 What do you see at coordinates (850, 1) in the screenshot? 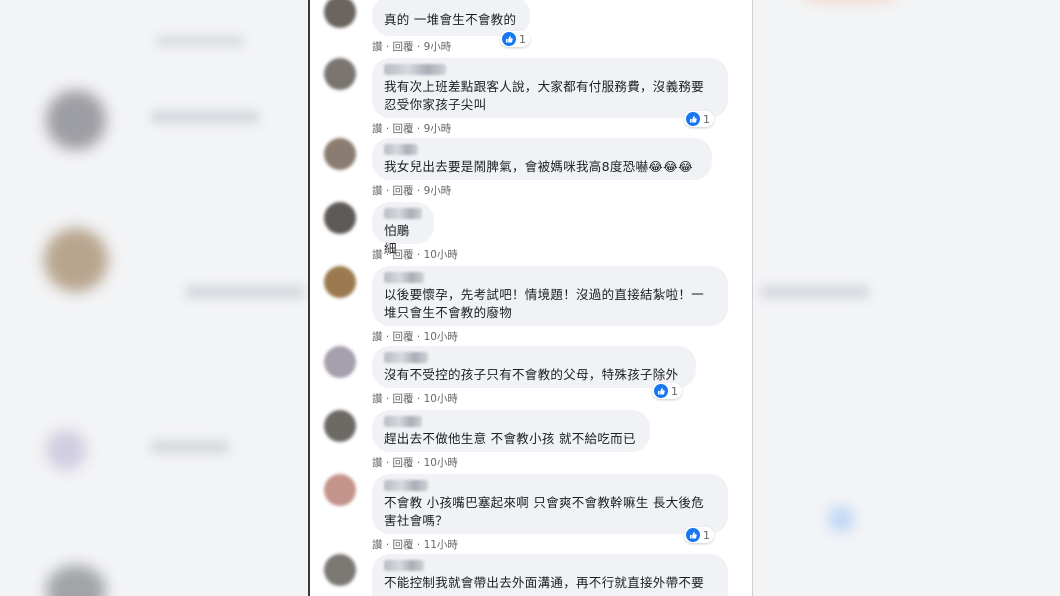
I see `blurred-emoji-row` at bounding box center [850, 1].